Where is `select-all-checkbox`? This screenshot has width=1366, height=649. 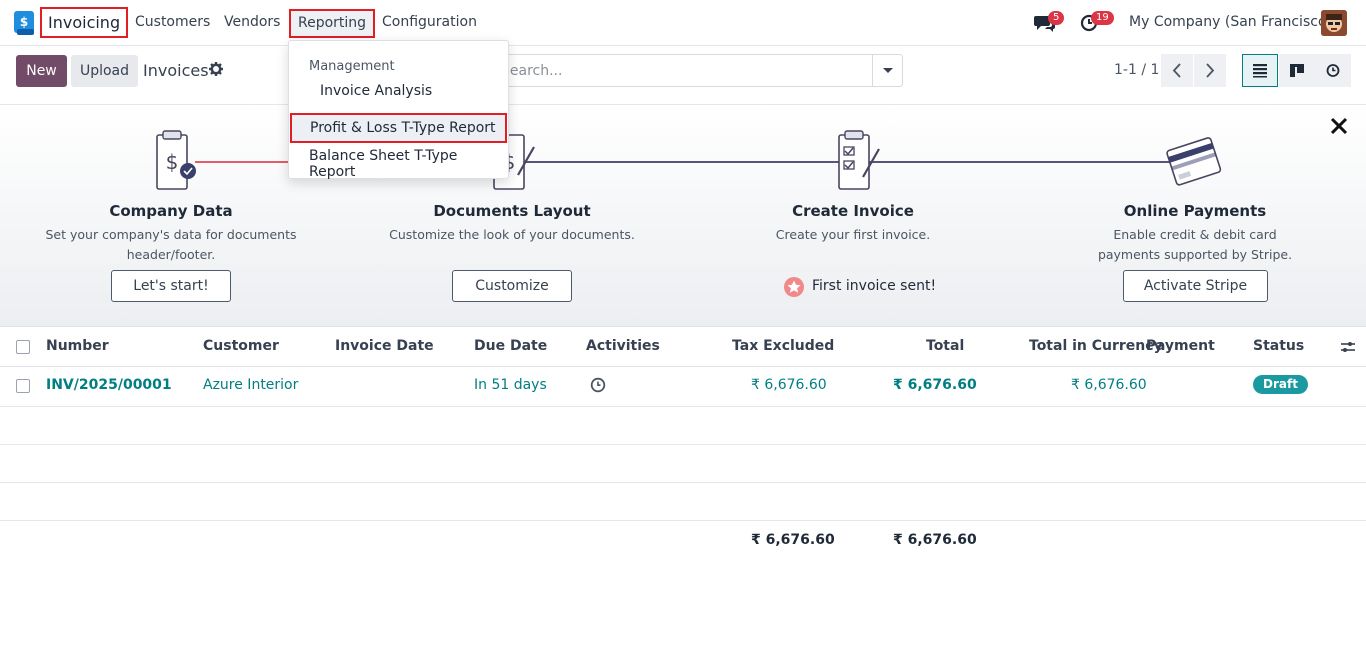
select-all-checkbox is located at coordinates (23, 347).